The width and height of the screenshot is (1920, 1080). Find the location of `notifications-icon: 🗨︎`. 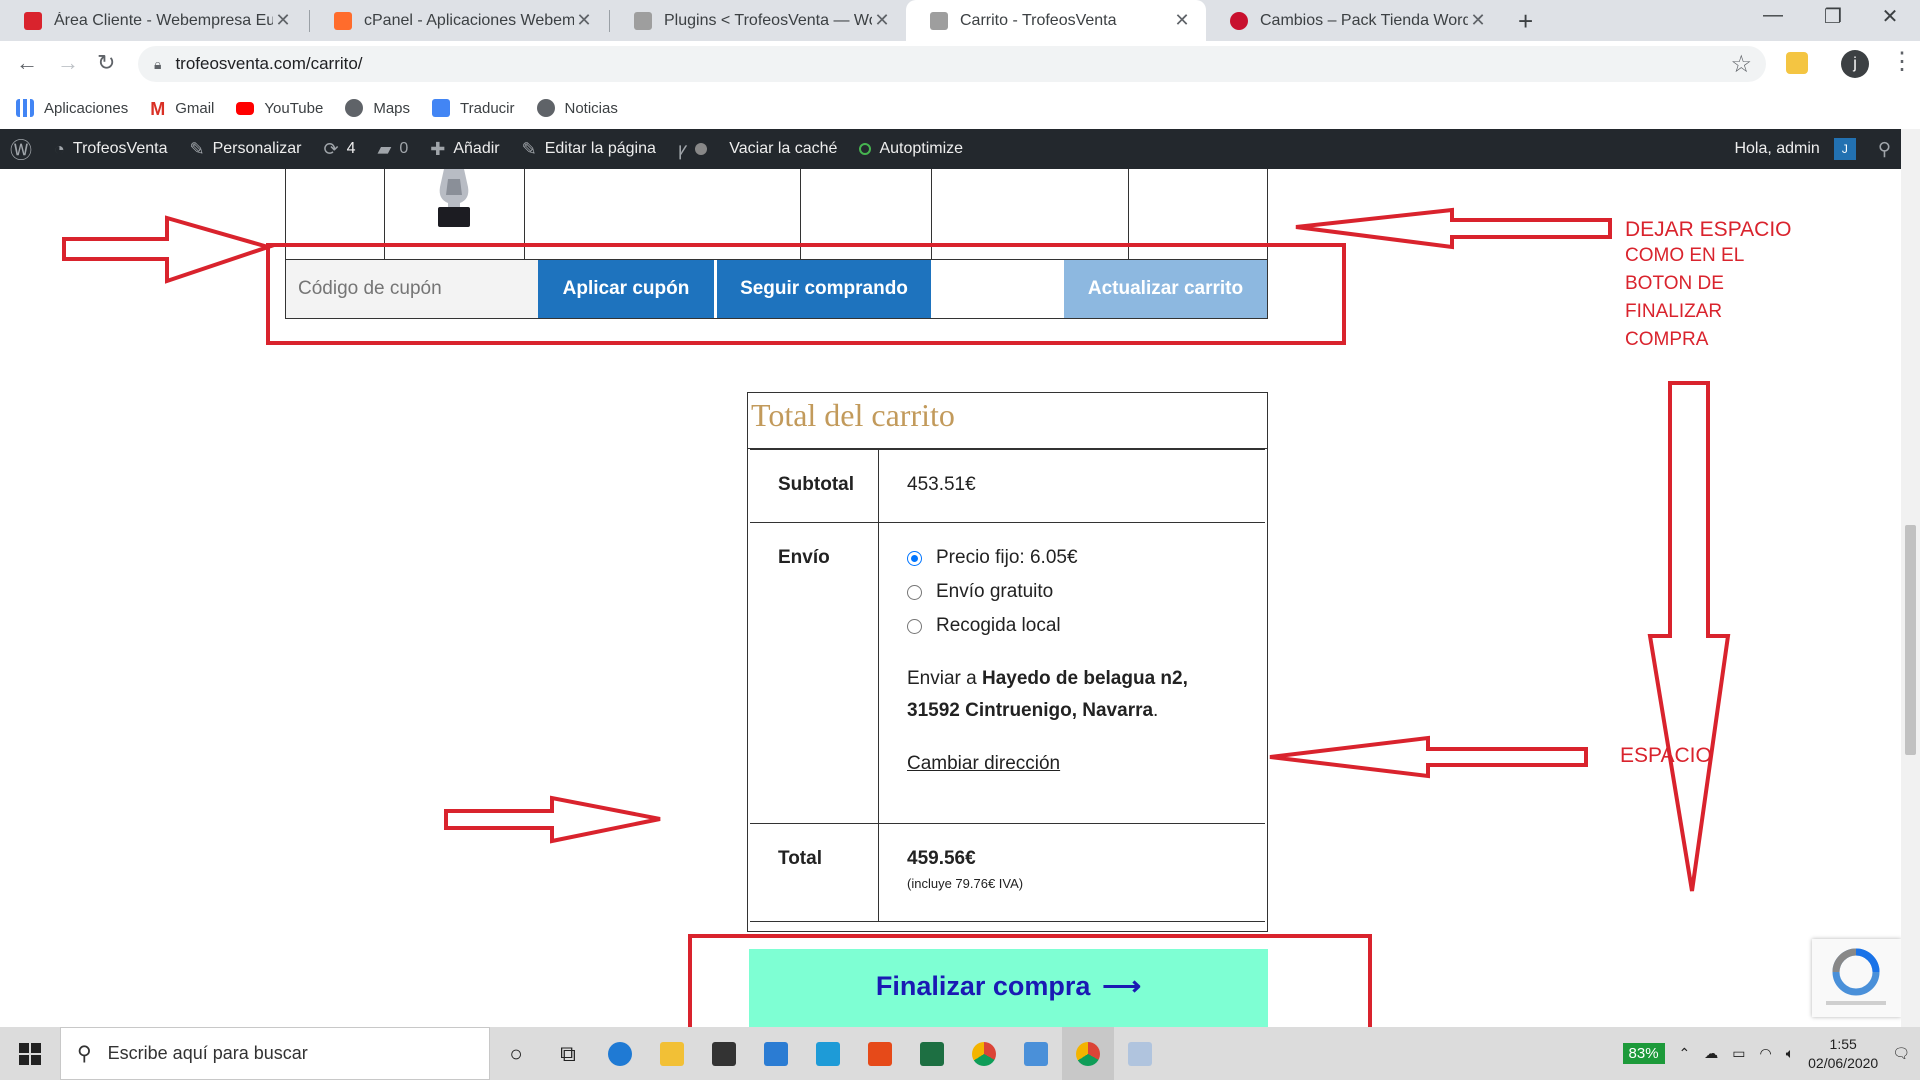

notifications-icon: 🗨︎ is located at coordinates (1901, 1053).